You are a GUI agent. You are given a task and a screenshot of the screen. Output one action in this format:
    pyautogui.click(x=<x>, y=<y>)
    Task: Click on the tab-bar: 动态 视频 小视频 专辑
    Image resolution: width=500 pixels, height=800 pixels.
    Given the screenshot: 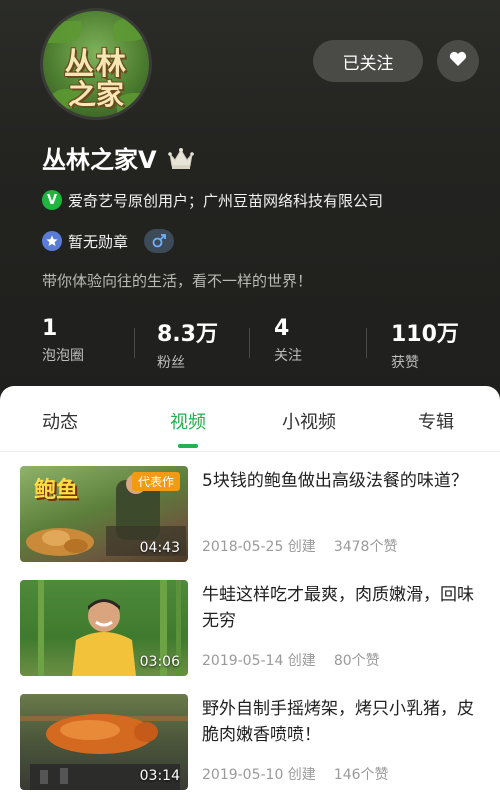 What is the action you would take?
    pyautogui.click(x=250, y=419)
    